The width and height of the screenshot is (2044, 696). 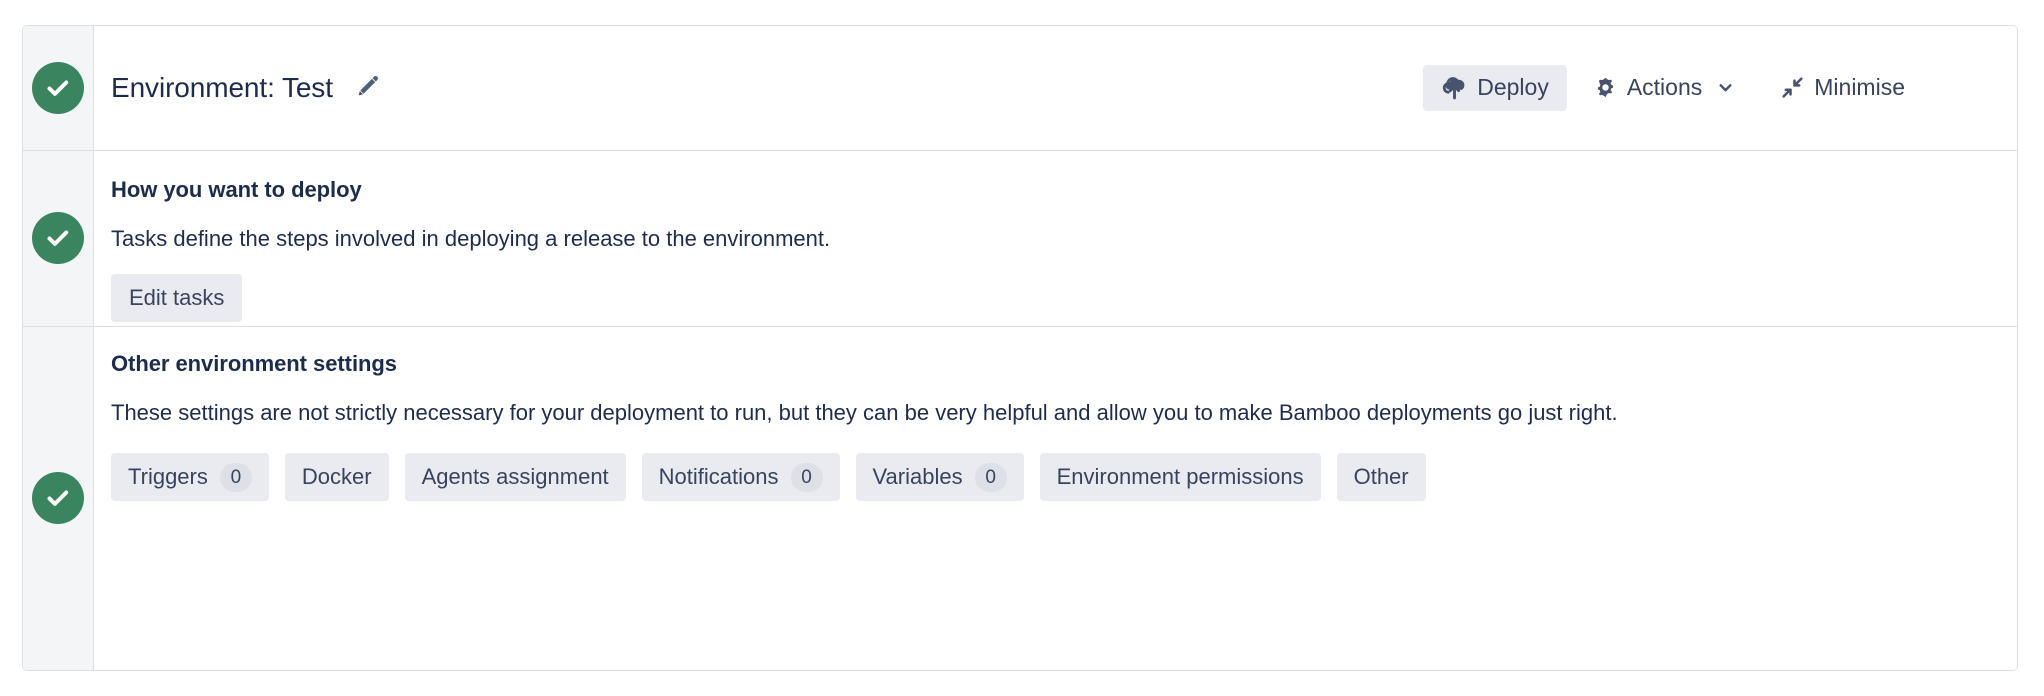 I want to click on environment-title-group: Environment: Test, so click(x=247, y=88).